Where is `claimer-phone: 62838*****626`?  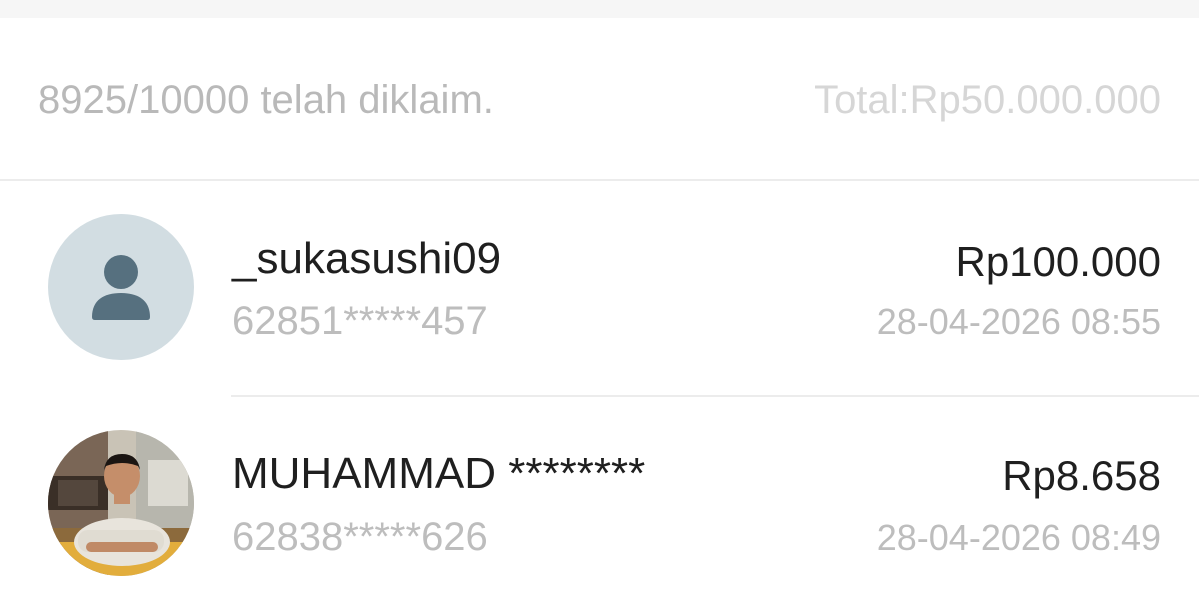 claimer-phone: 62838*****626 is located at coordinates (360, 537).